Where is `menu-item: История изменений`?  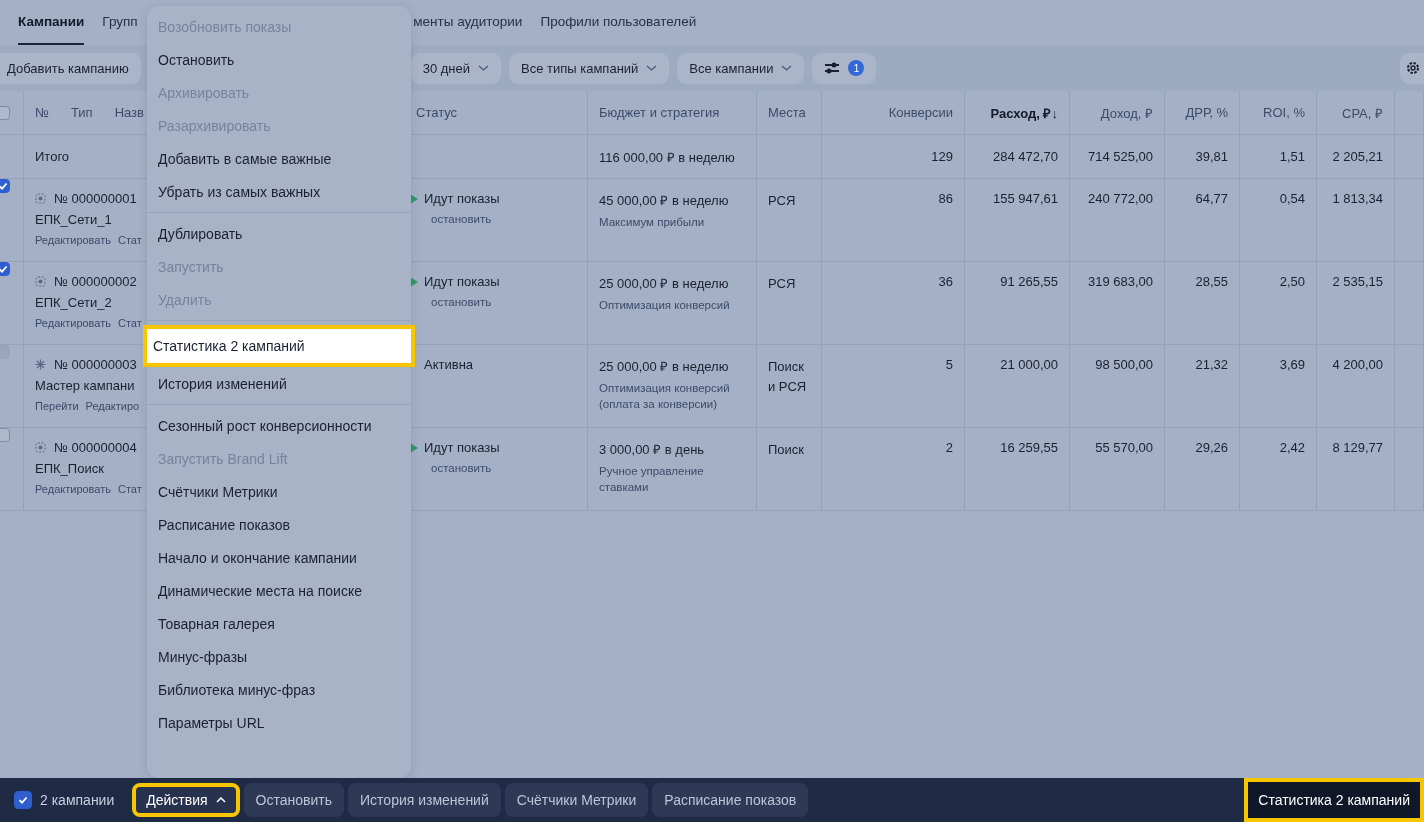 menu-item: История изменений is located at coordinates (279, 383).